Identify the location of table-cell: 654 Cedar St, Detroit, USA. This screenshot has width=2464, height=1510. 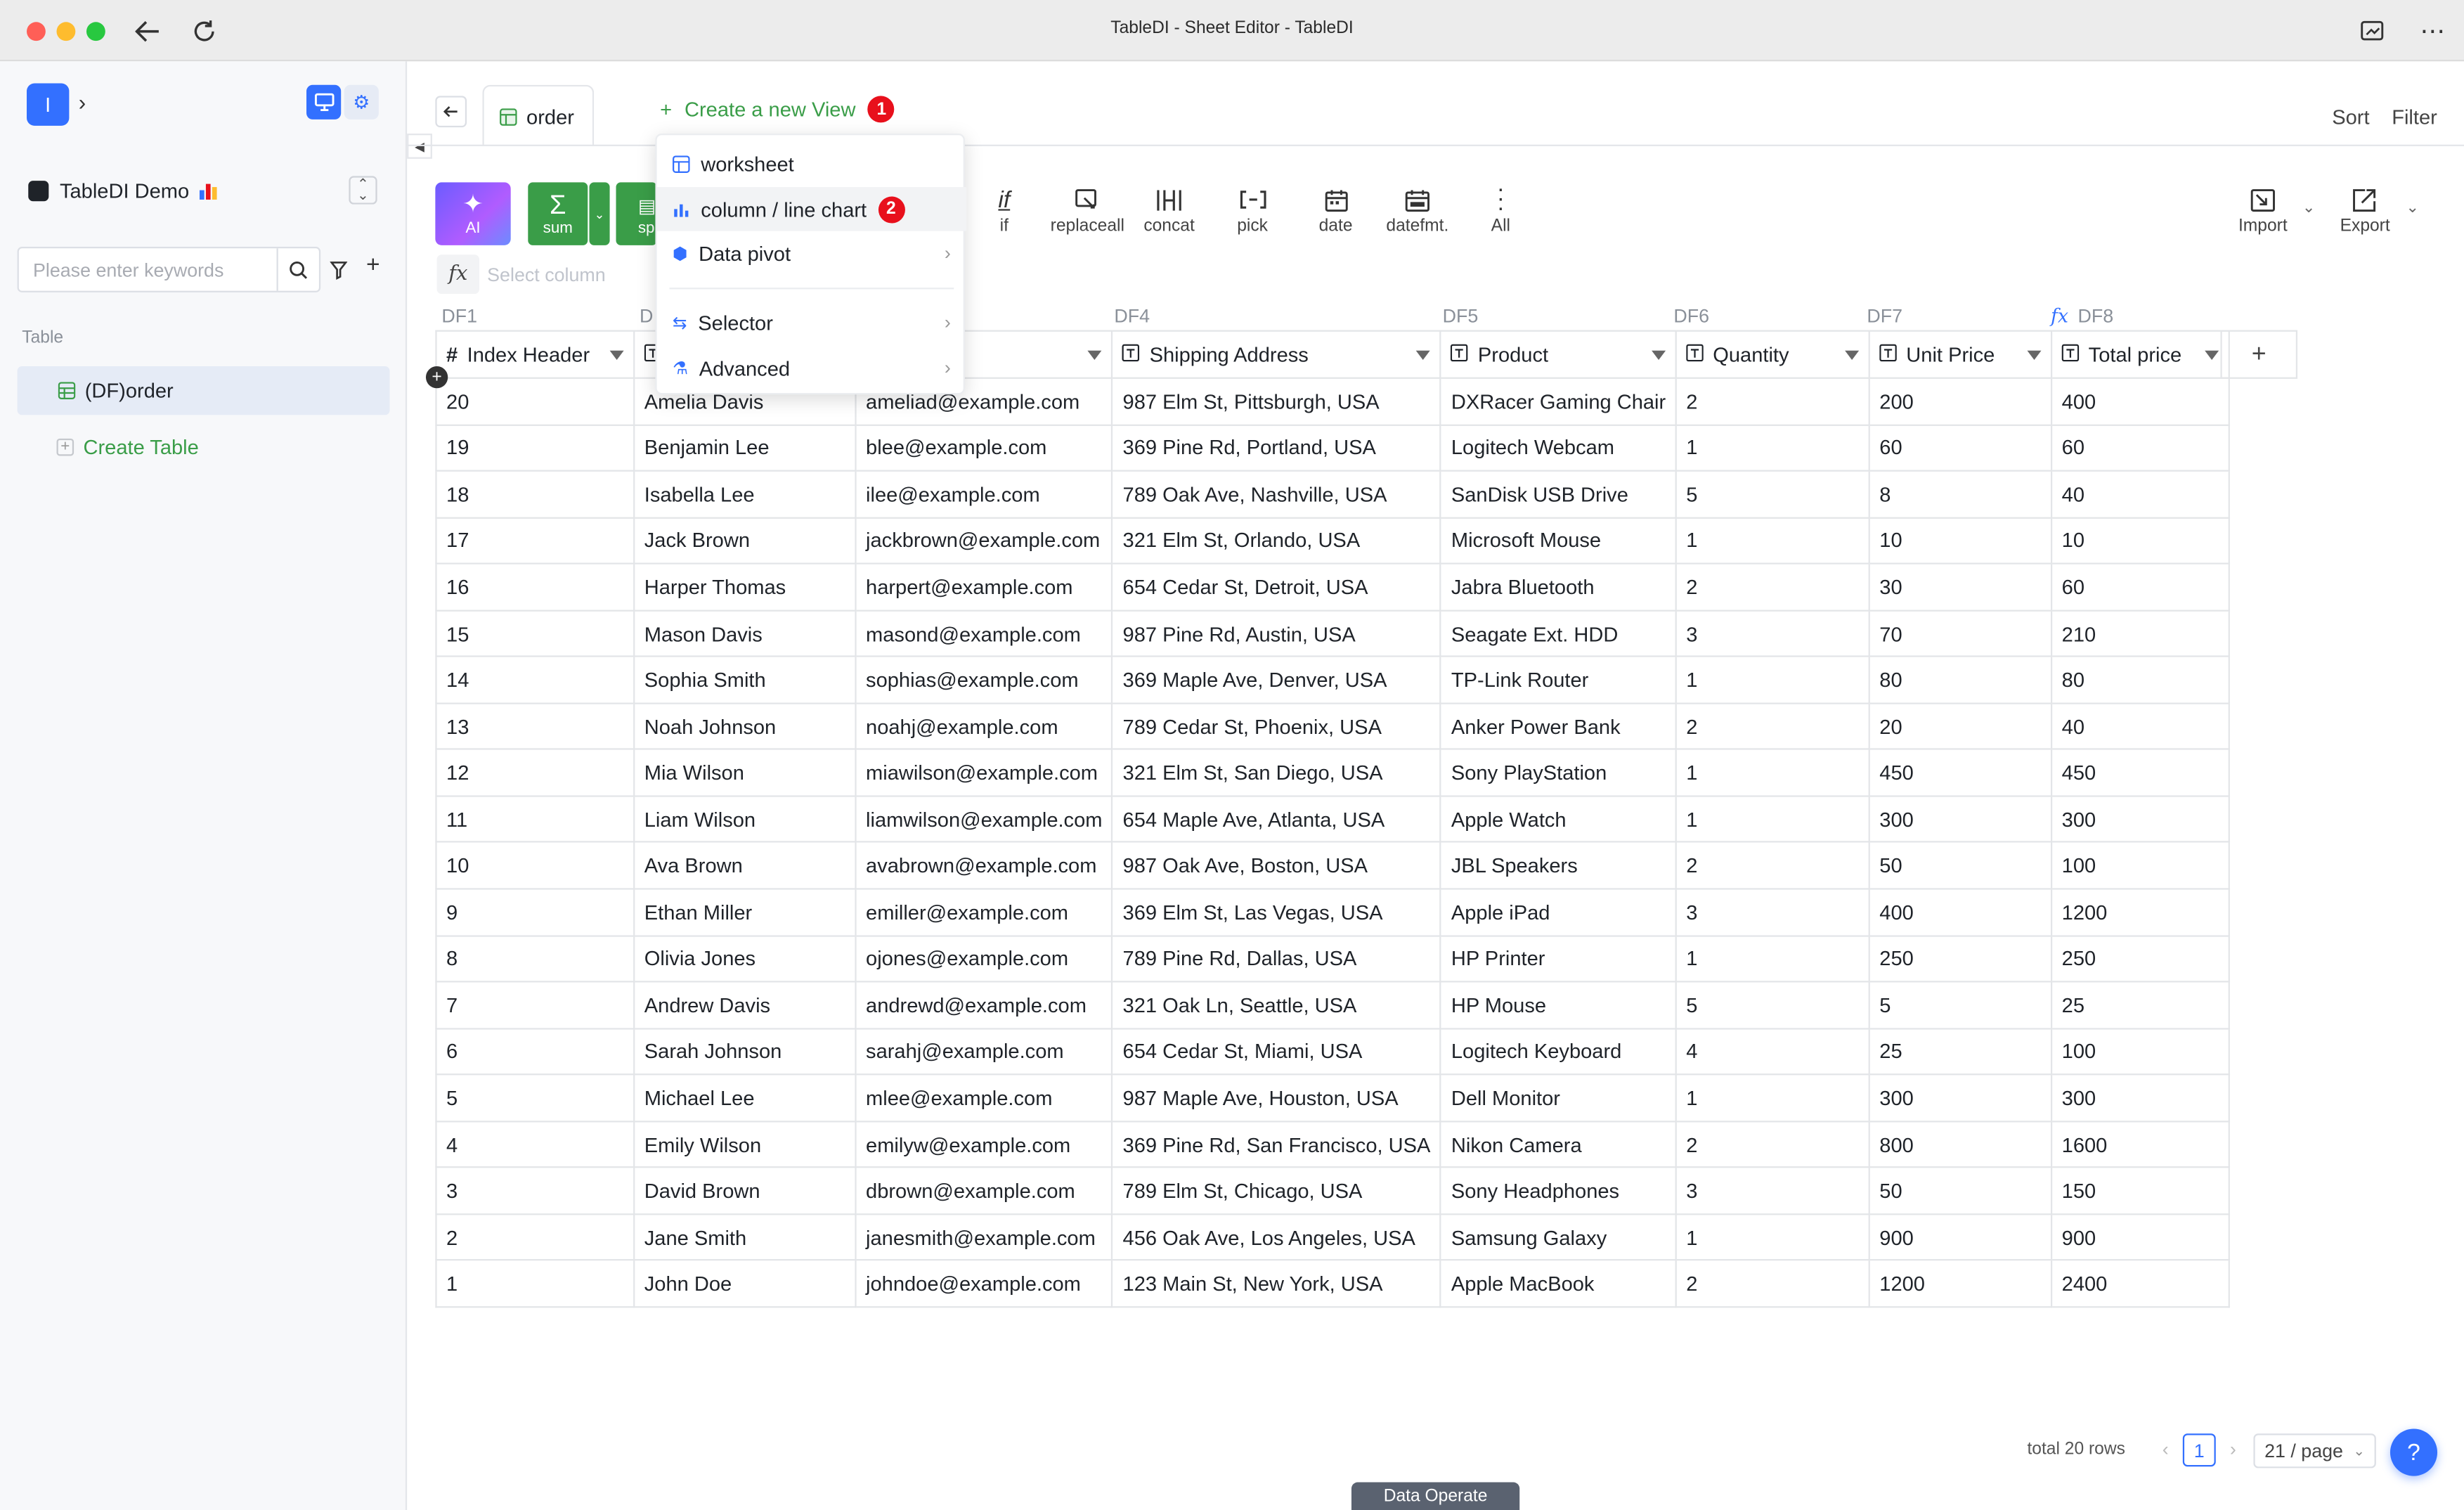
(1276, 587).